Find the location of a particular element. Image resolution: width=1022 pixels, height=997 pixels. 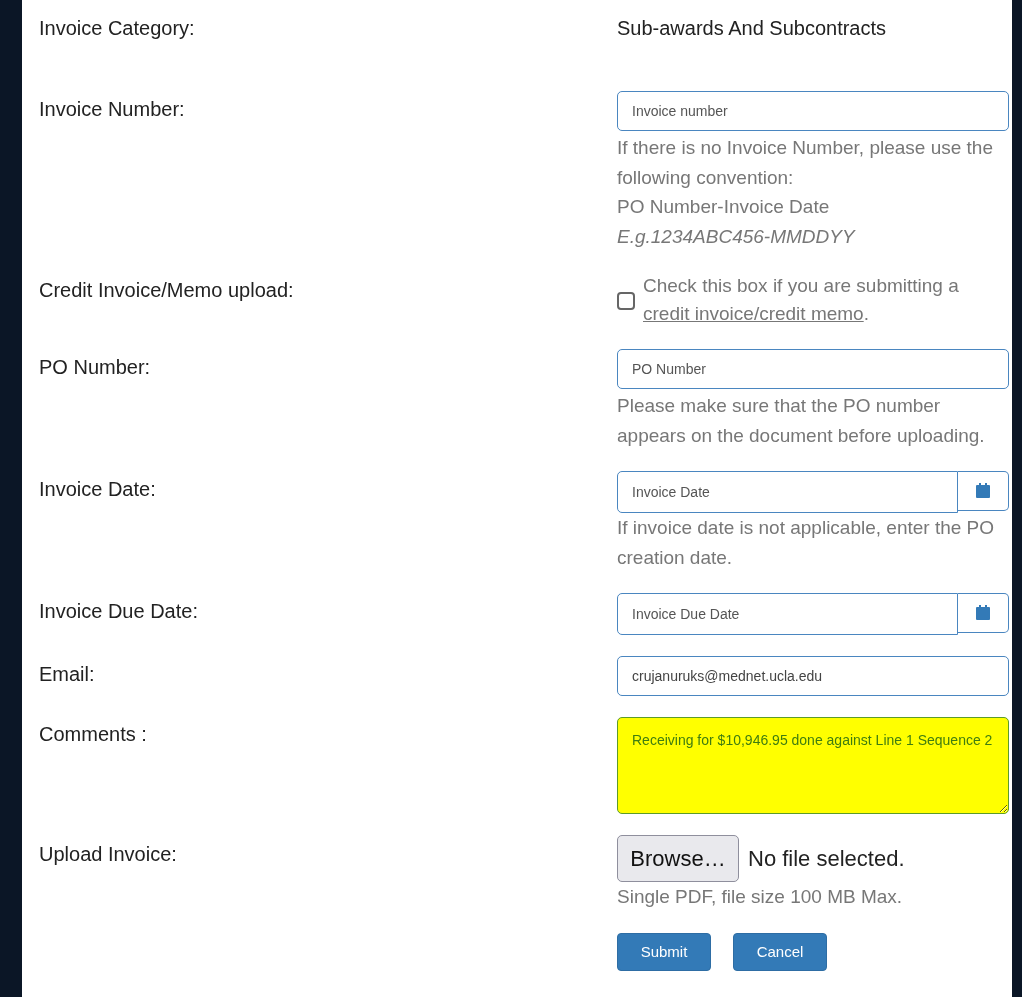

field-label: Invoice Date: is located at coordinates (98, 489).